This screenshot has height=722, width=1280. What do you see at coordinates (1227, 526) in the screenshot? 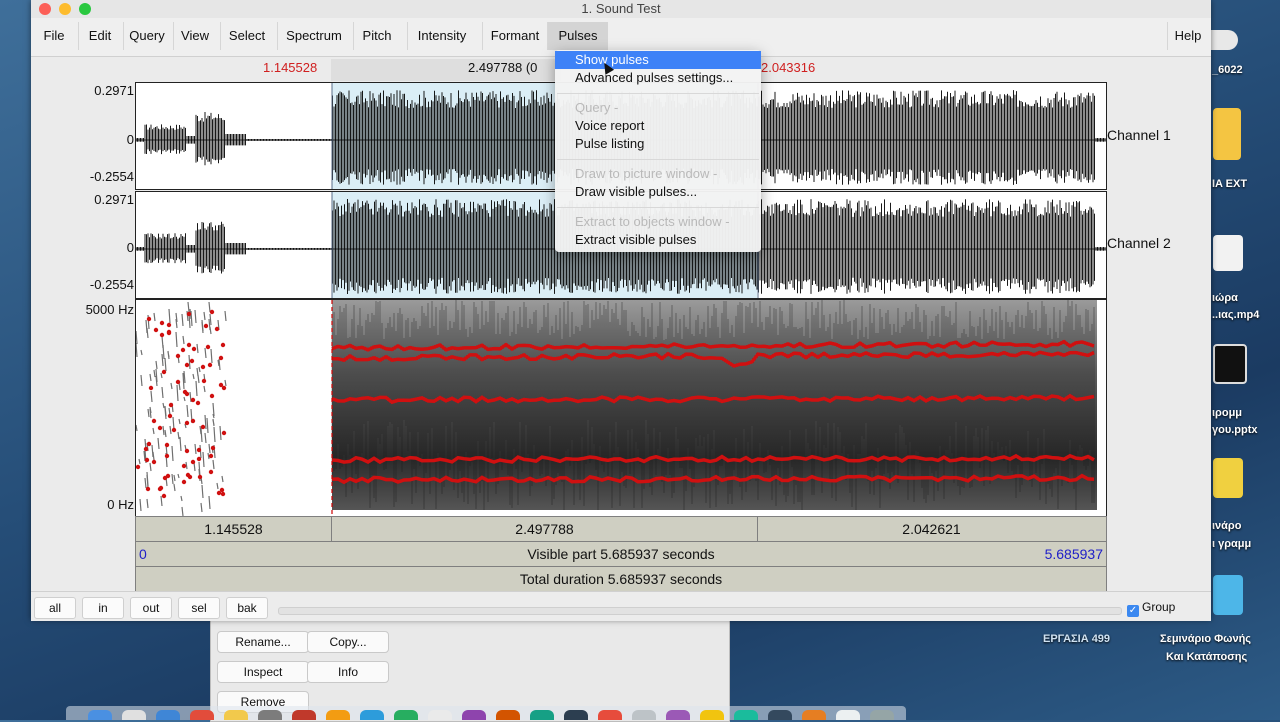
I see `desktop-label: ινάρο` at bounding box center [1227, 526].